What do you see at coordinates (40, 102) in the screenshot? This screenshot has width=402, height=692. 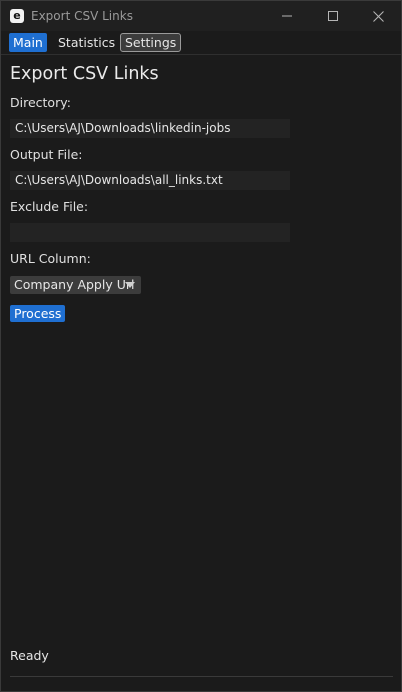 I see `directory-label: Directory:` at bounding box center [40, 102].